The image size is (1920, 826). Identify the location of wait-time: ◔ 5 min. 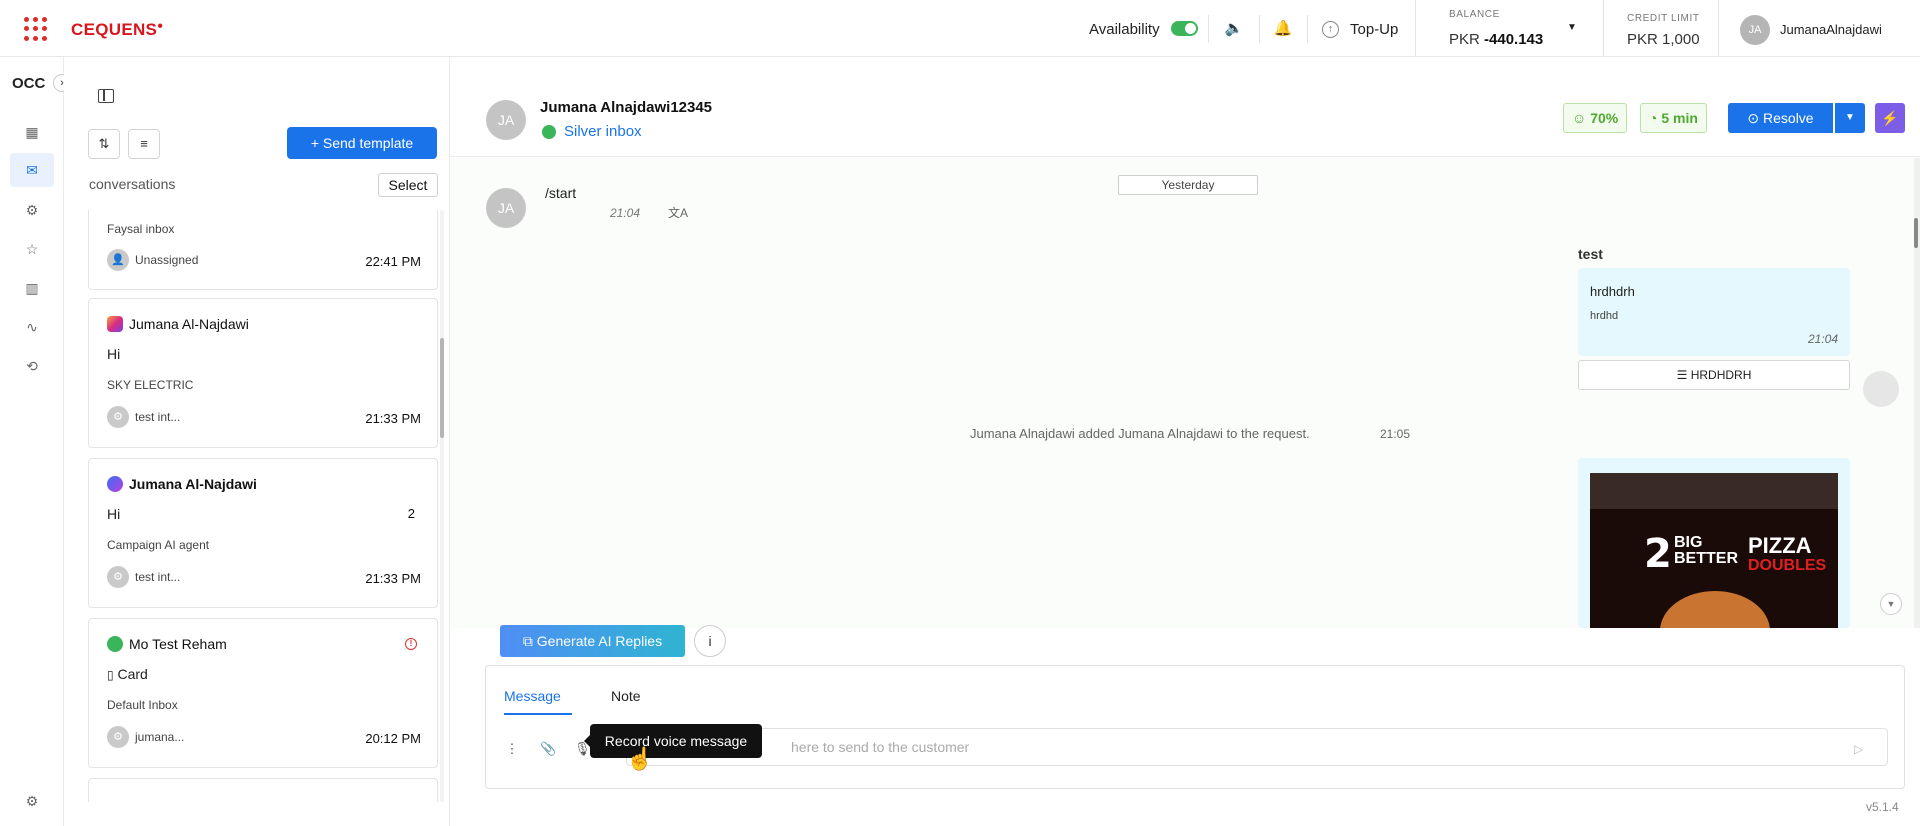
(1673, 118).